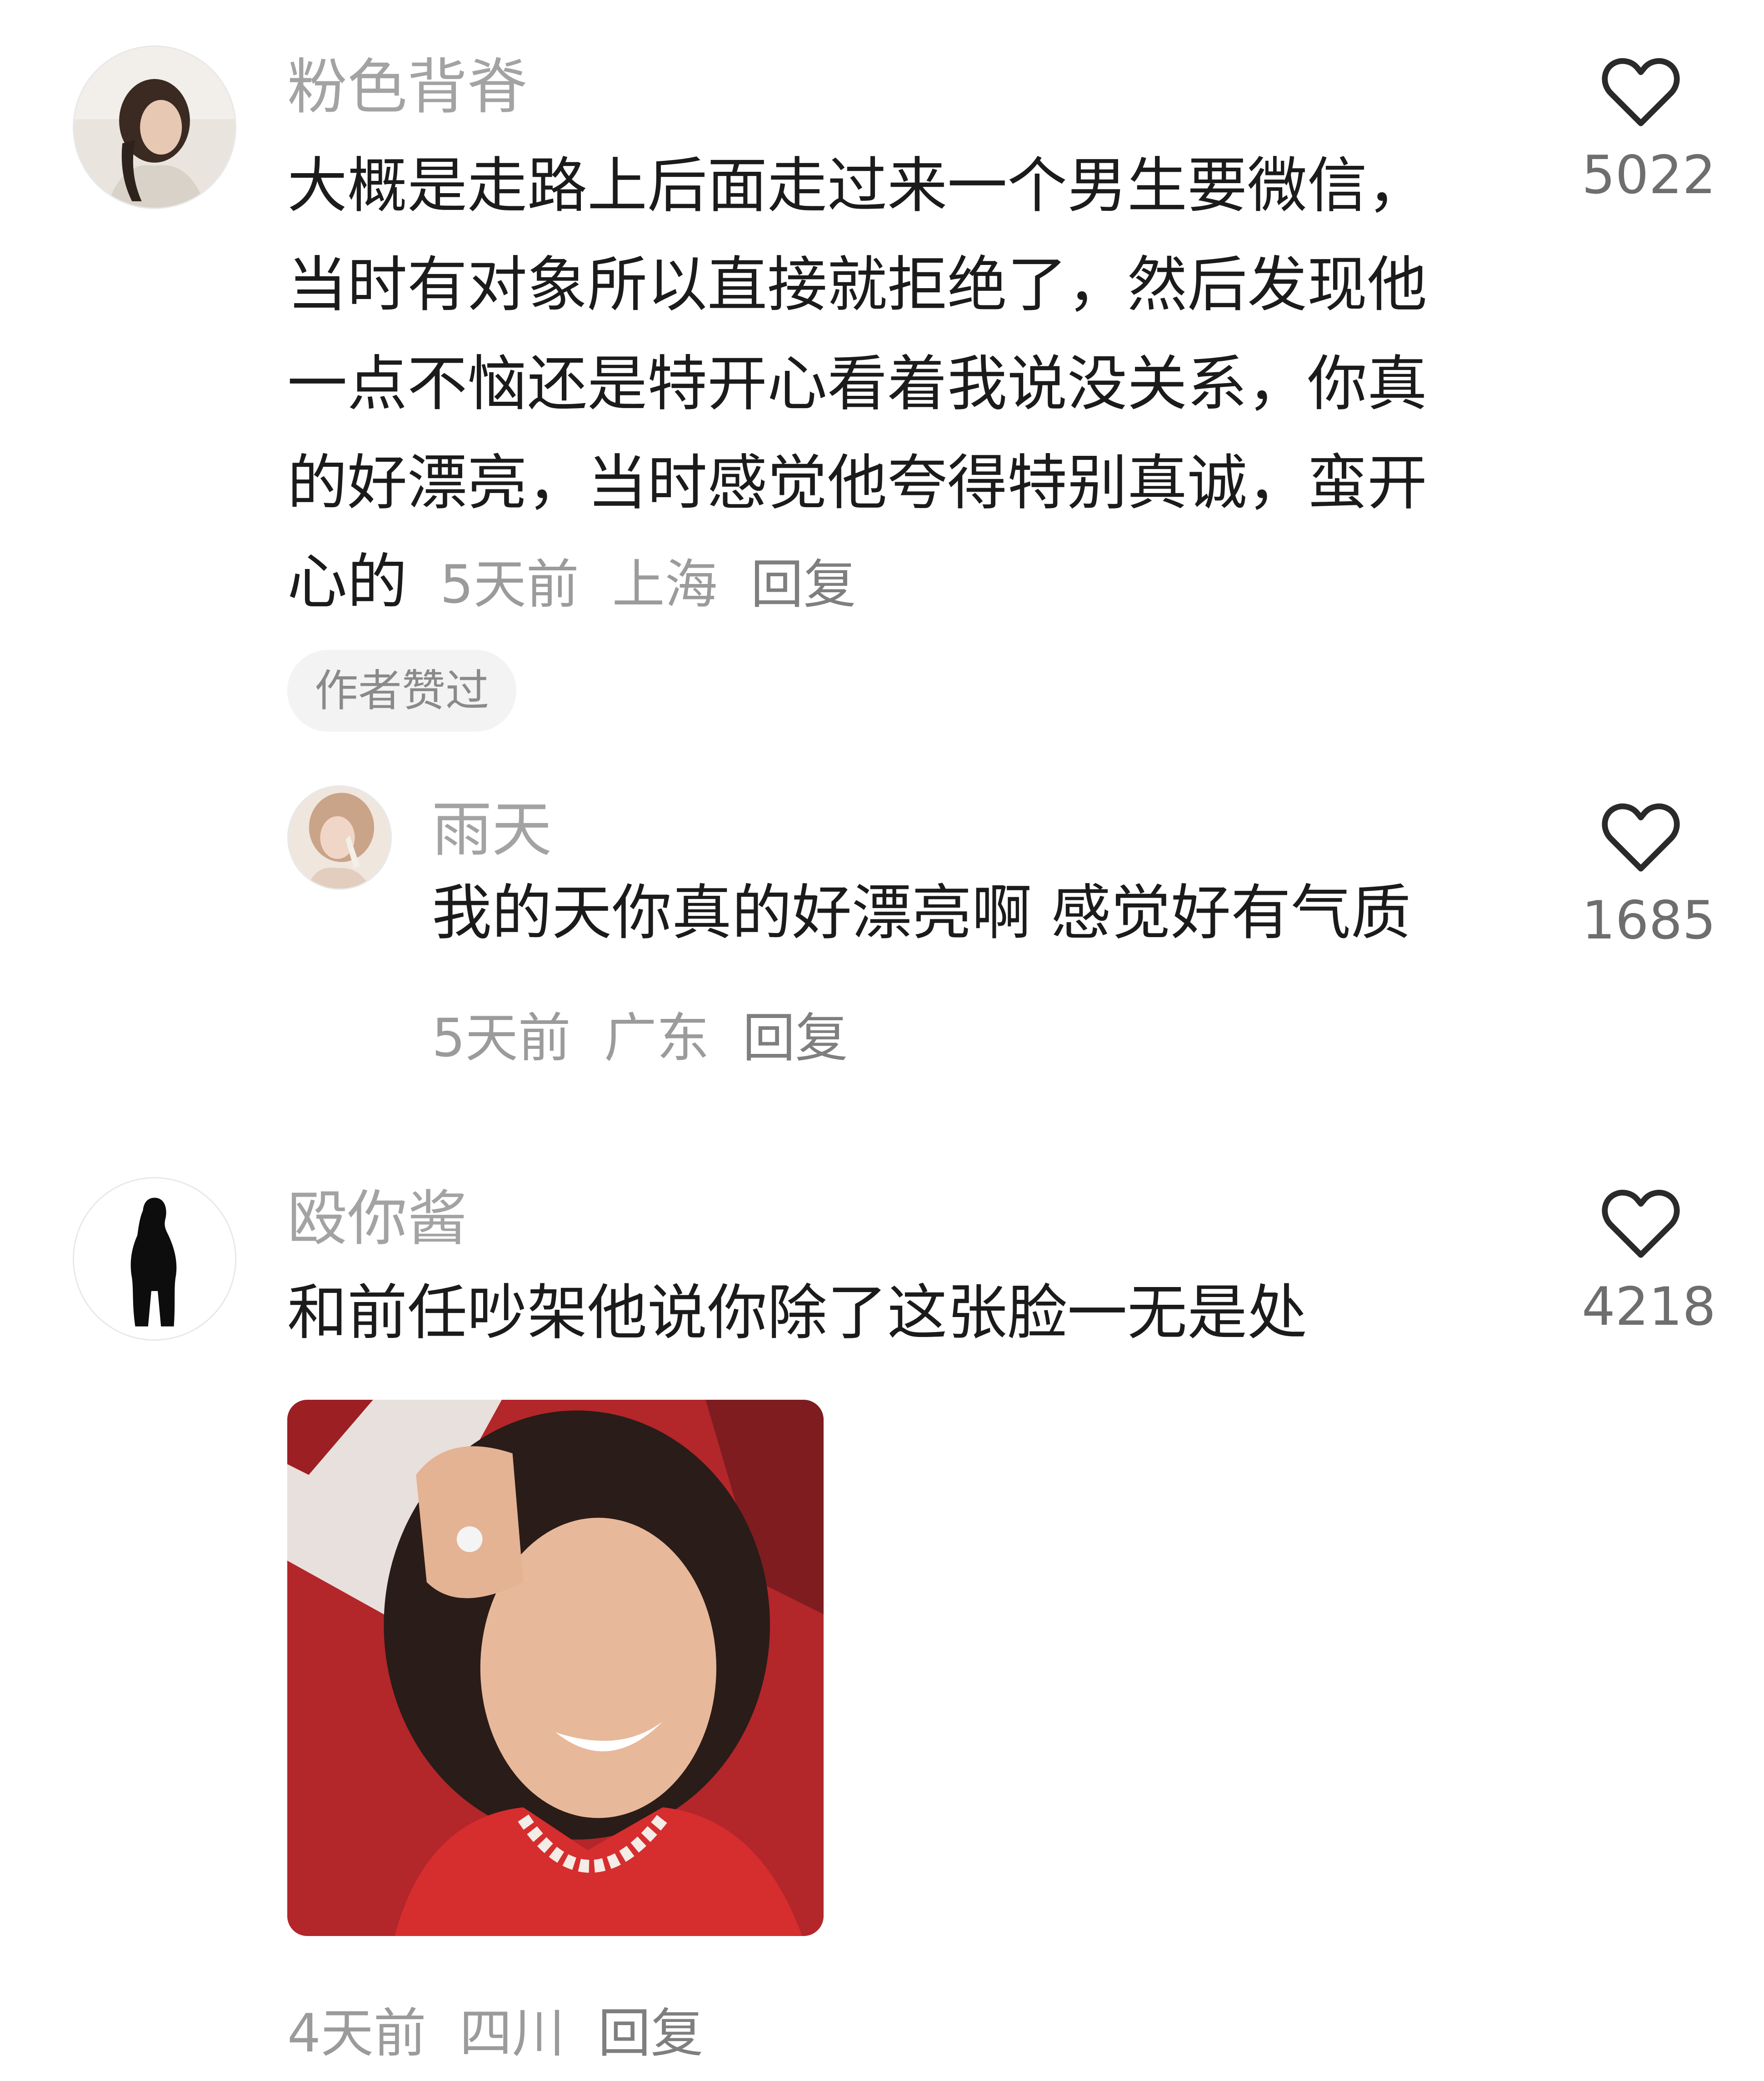 The image size is (1764, 2081). What do you see at coordinates (407, 87) in the screenshot?
I see `comment-username: 粉色背脊` at bounding box center [407, 87].